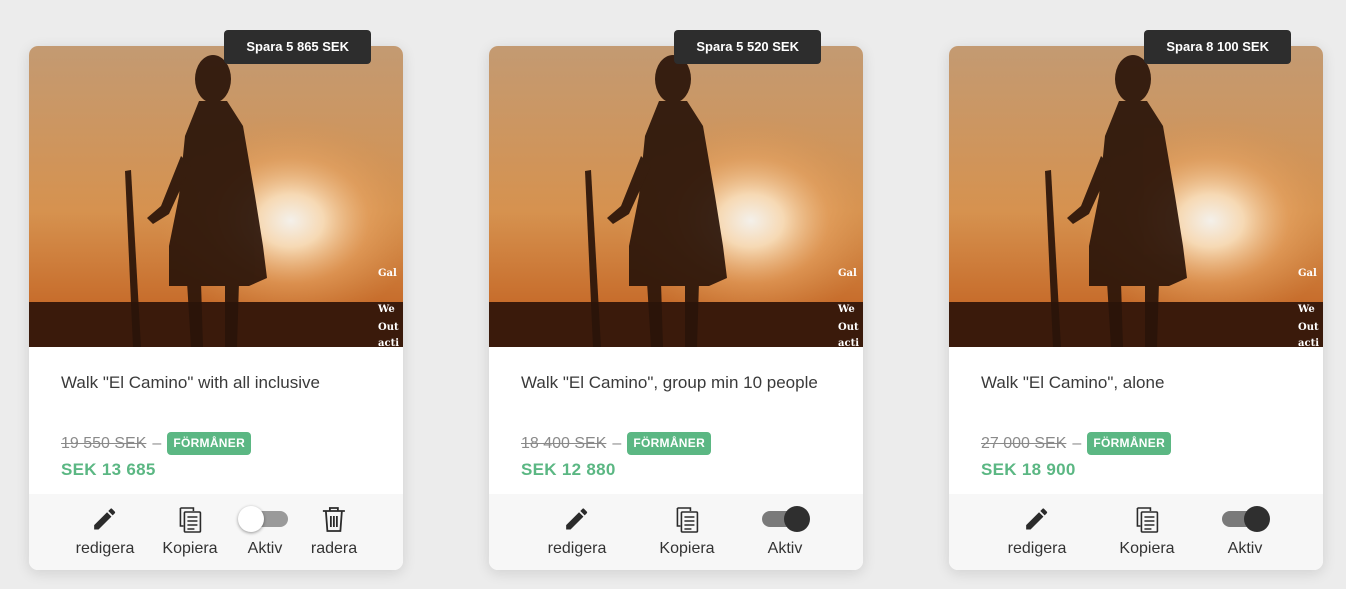  What do you see at coordinates (747, 47) in the screenshot?
I see `save-badge: Spara 5 520 SEK` at bounding box center [747, 47].